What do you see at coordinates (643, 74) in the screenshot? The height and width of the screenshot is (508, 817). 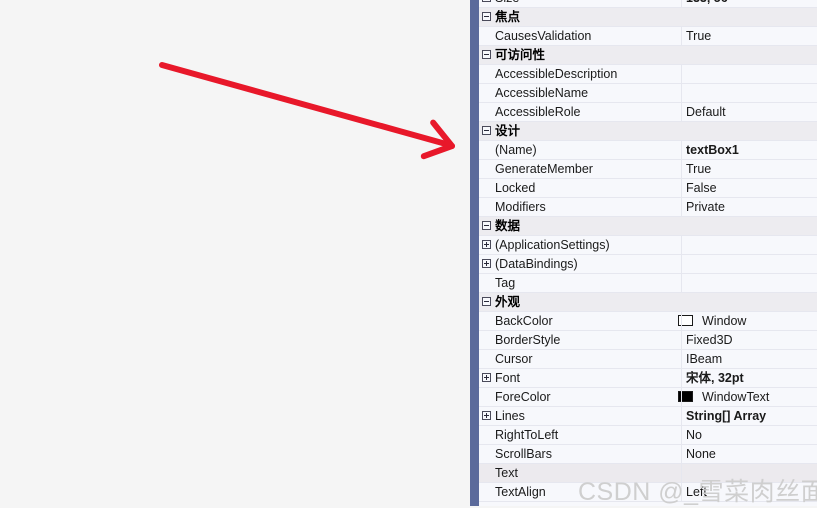 I see `property-row: AccessibleDescription` at bounding box center [643, 74].